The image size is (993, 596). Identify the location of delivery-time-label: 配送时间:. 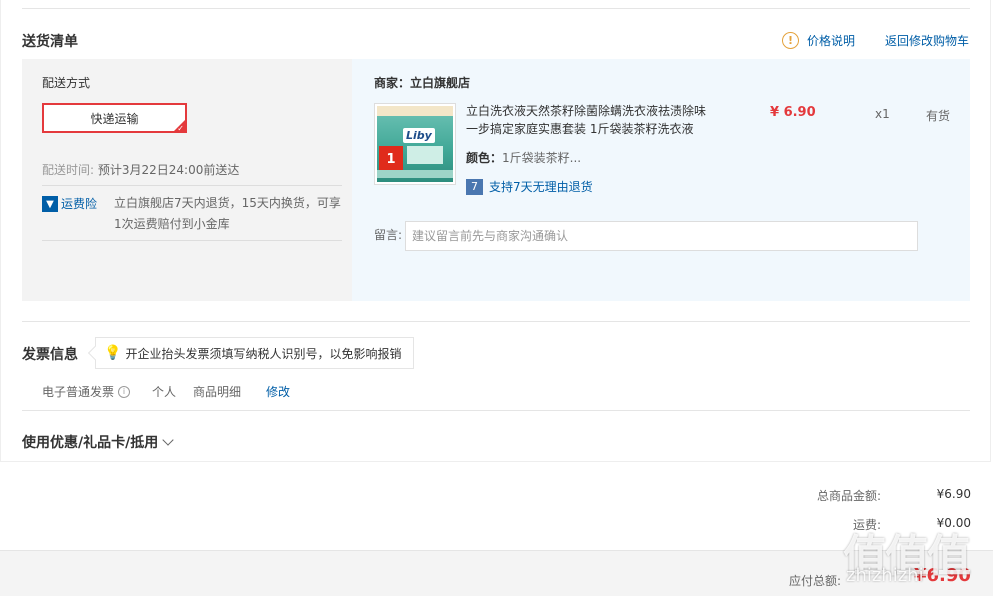
(68, 170).